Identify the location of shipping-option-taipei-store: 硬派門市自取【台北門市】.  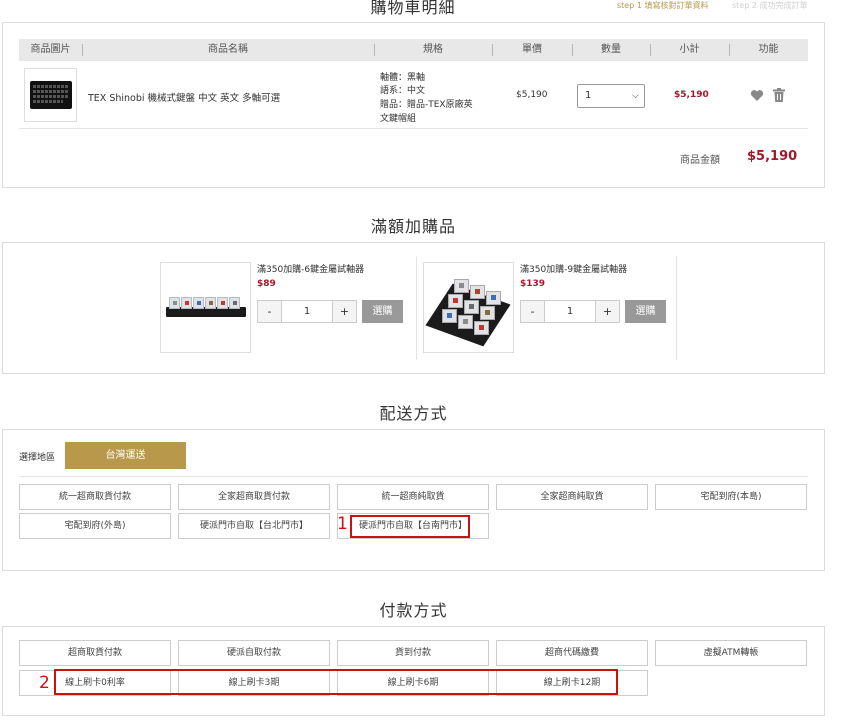
(254, 526).